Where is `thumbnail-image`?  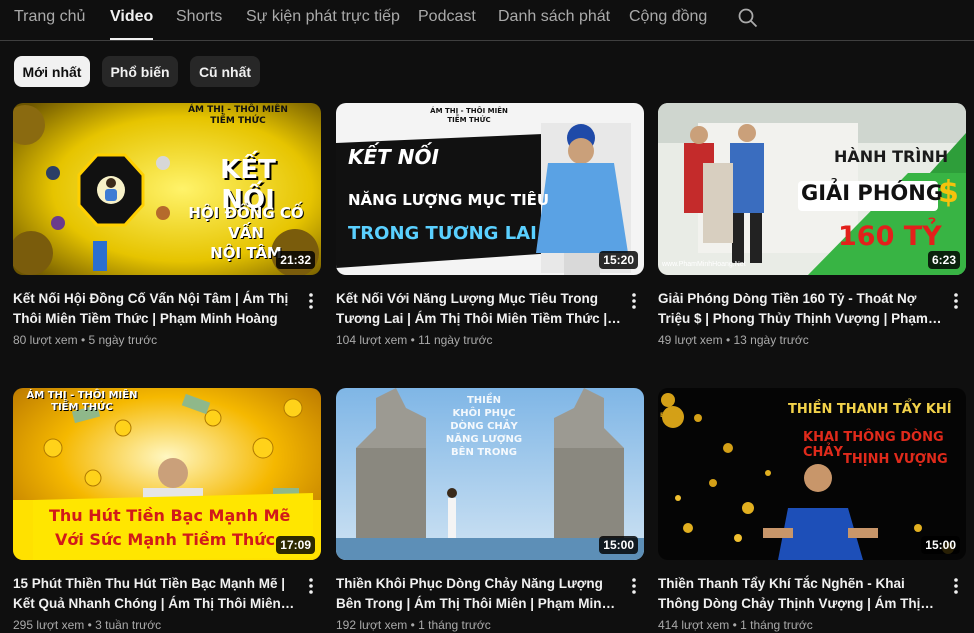
thumbnail-image is located at coordinates (490, 189).